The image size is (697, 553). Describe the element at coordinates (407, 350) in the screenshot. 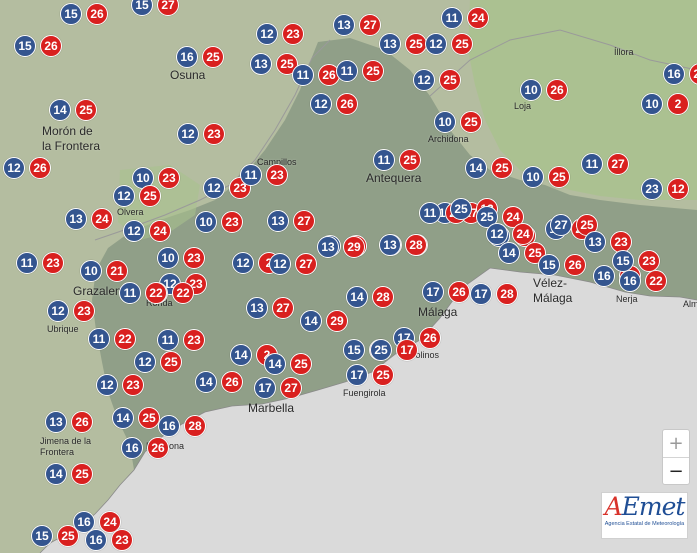

I see `max-temp-marker: 17` at that location.